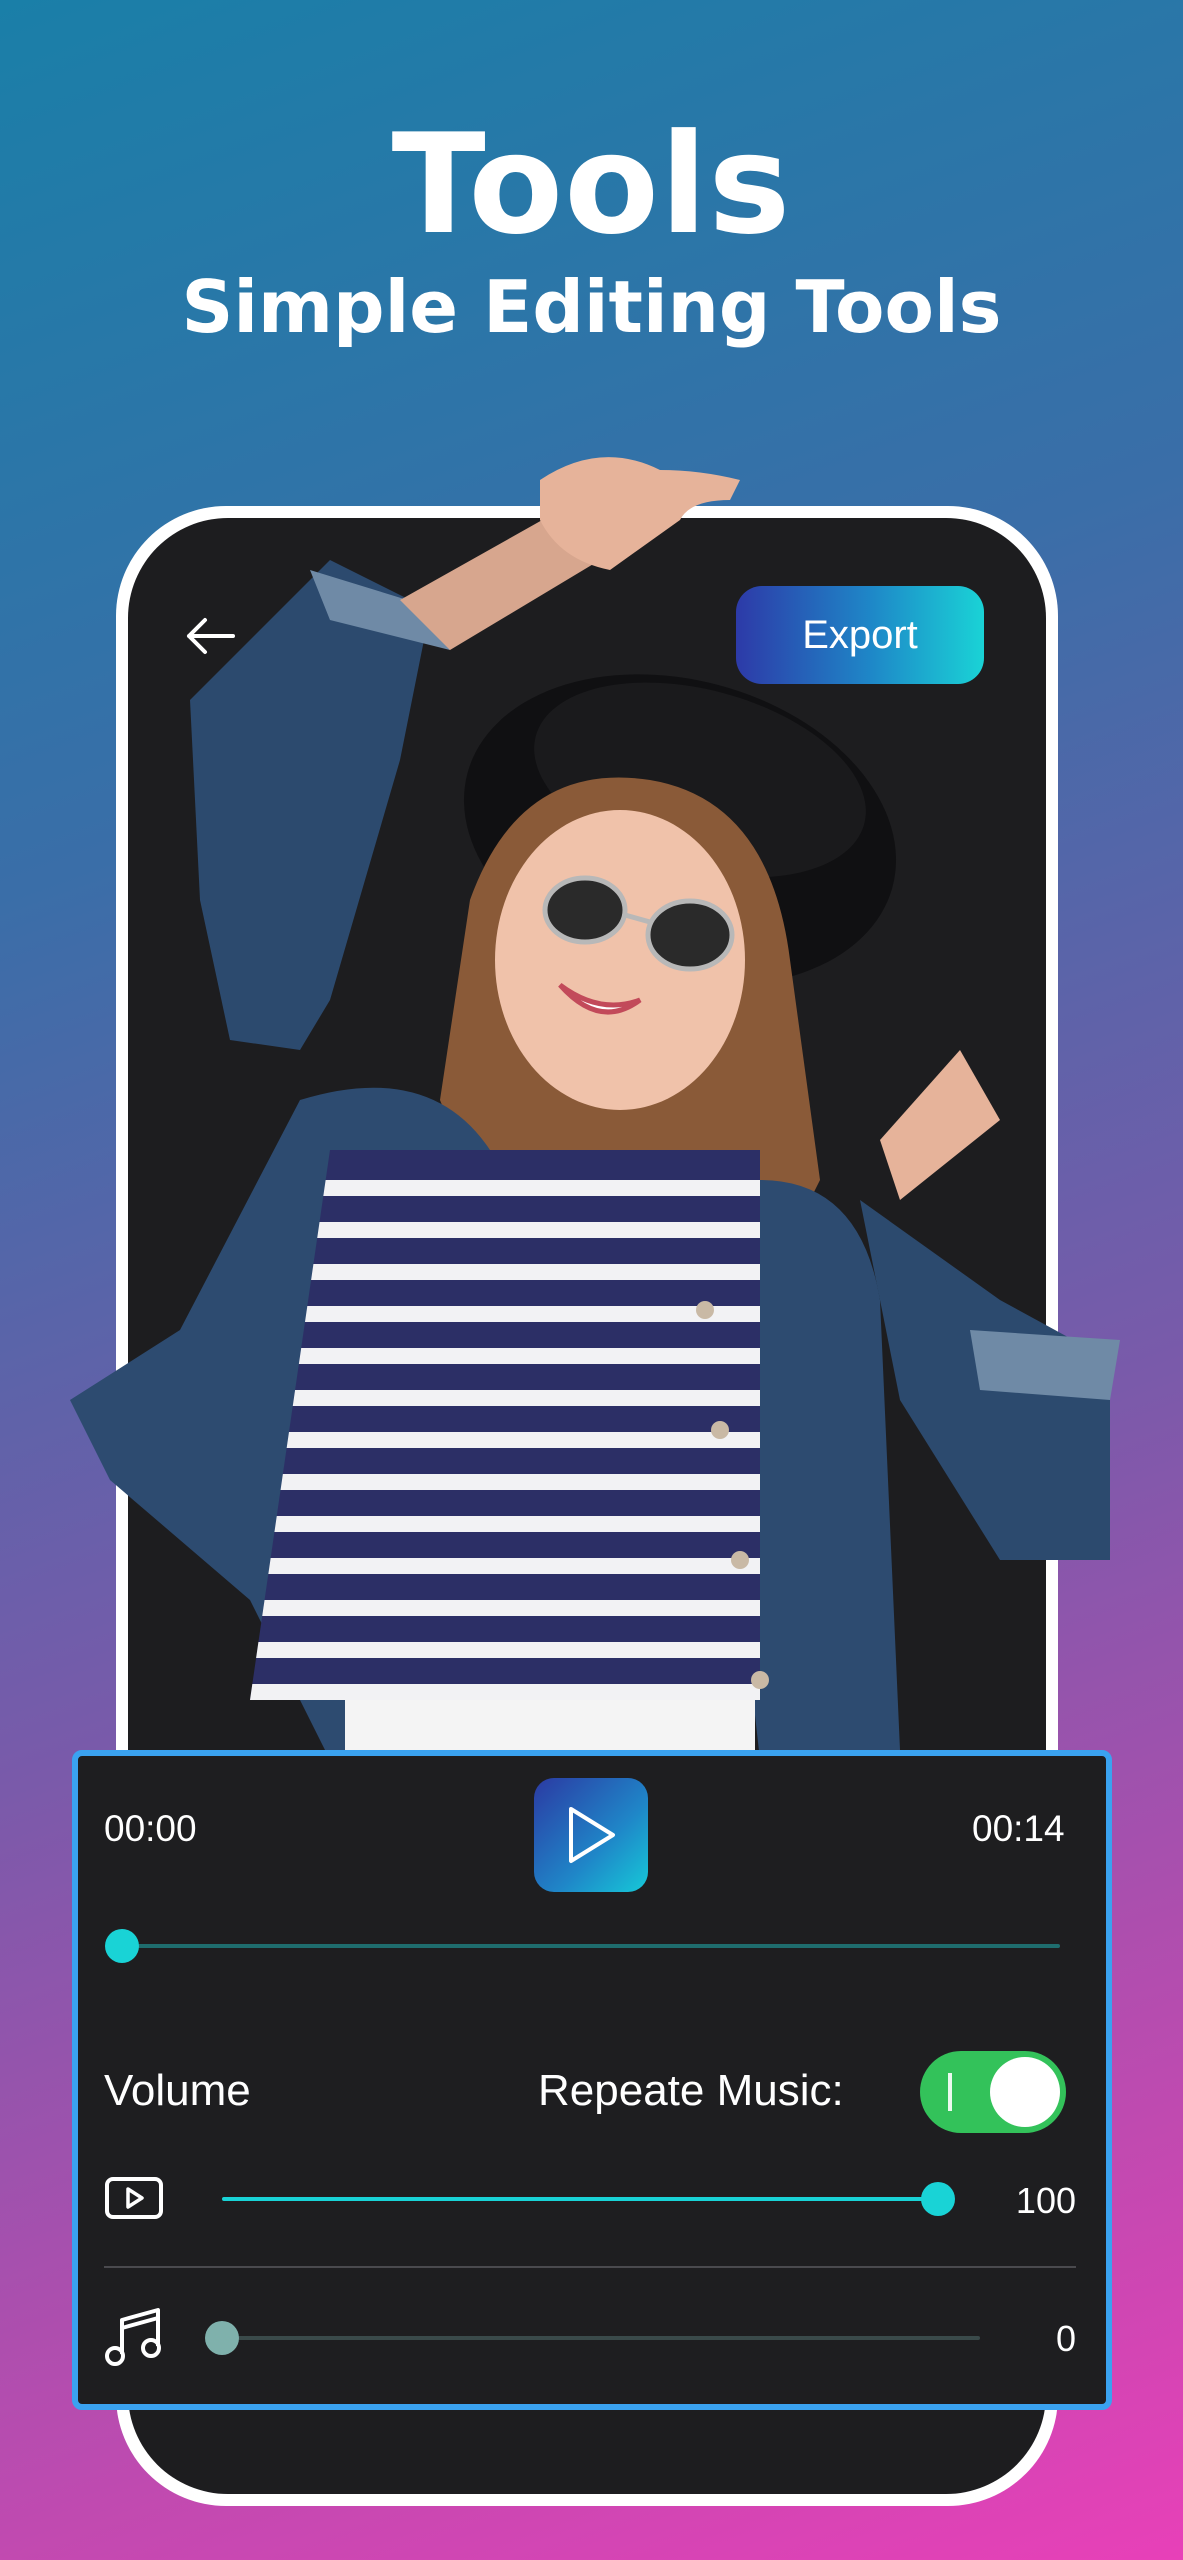  Describe the element at coordinates (134, 2339) in the screenshot. I see `music-note-icon` at that location.